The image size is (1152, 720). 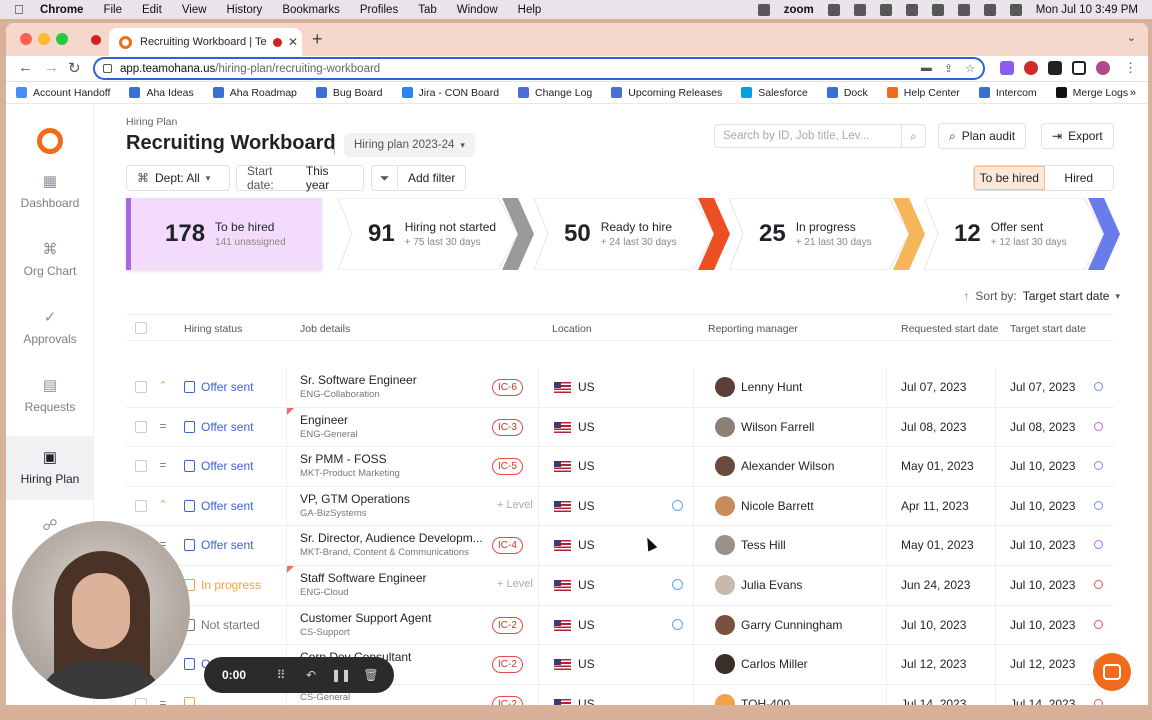 I want to click on level-badge: + Level, so click(x=515, y=506).